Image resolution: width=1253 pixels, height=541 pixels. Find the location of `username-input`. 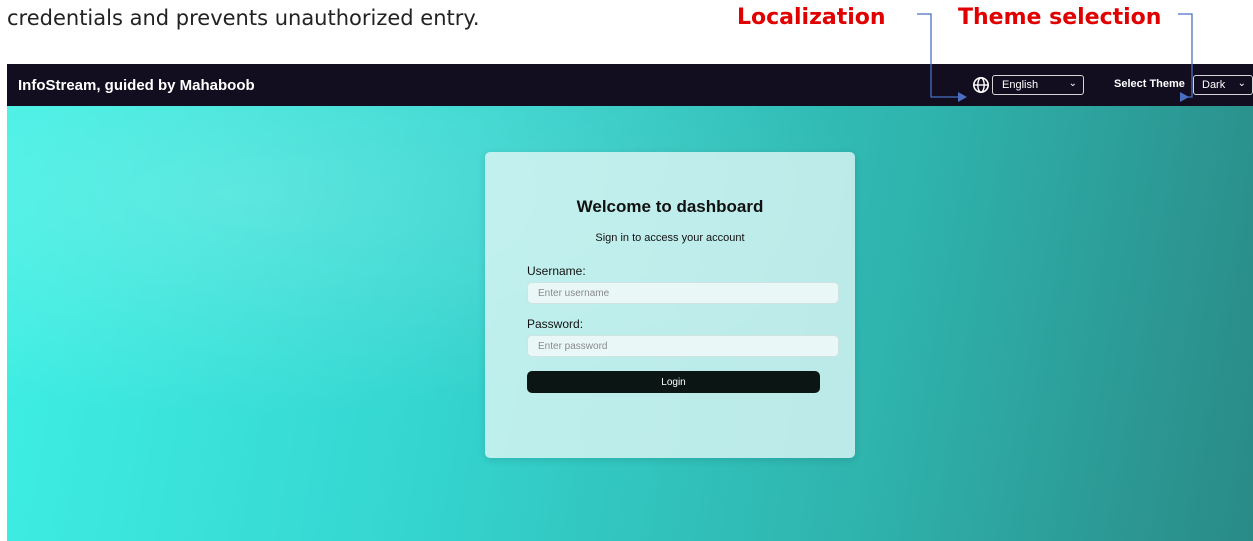

username-input is located at coordinates (683, 293).